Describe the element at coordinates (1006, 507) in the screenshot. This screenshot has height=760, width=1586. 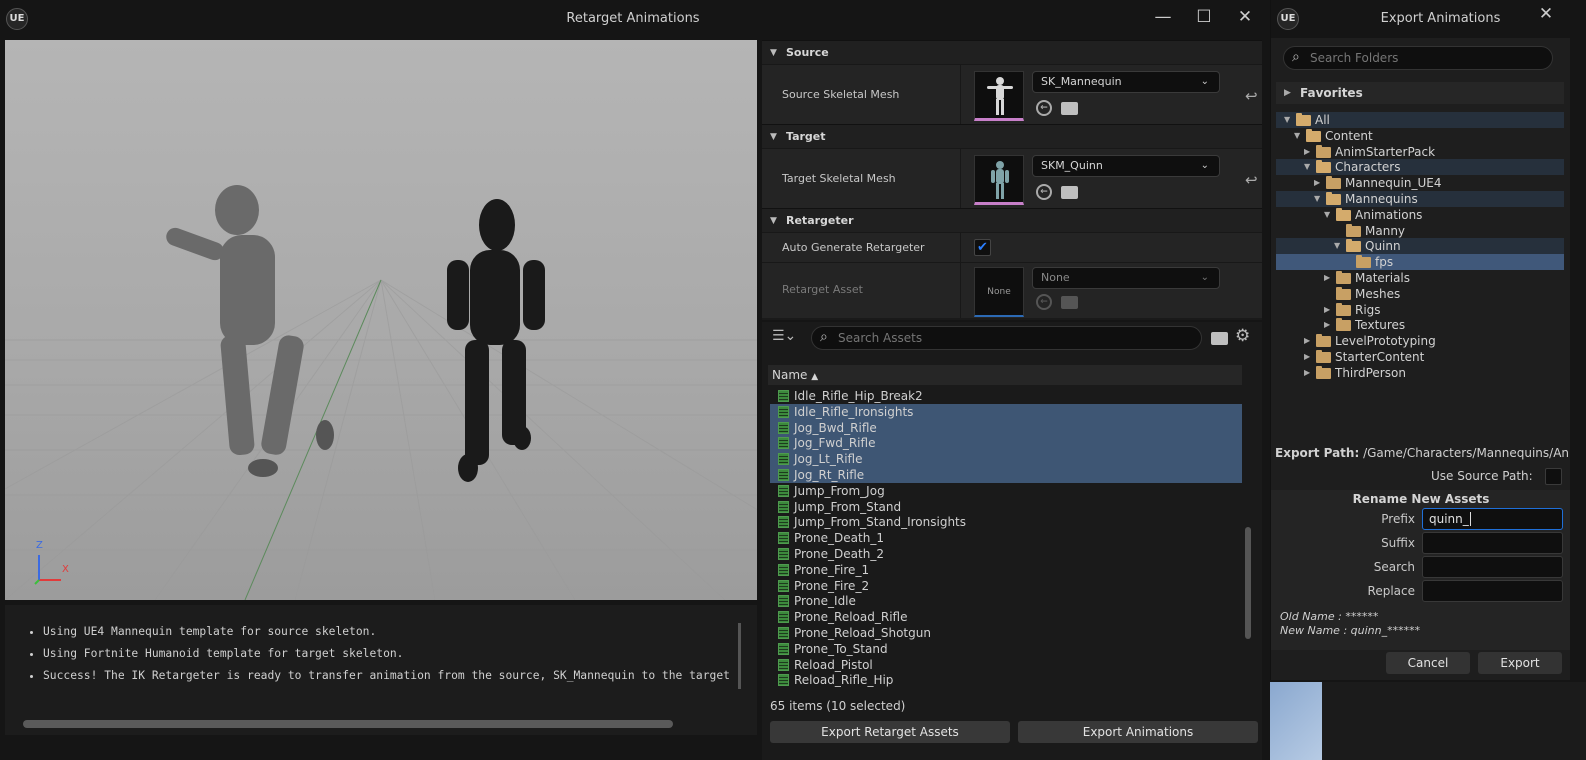
I see `asset-list-item: Jump_From_Stand` at that location.